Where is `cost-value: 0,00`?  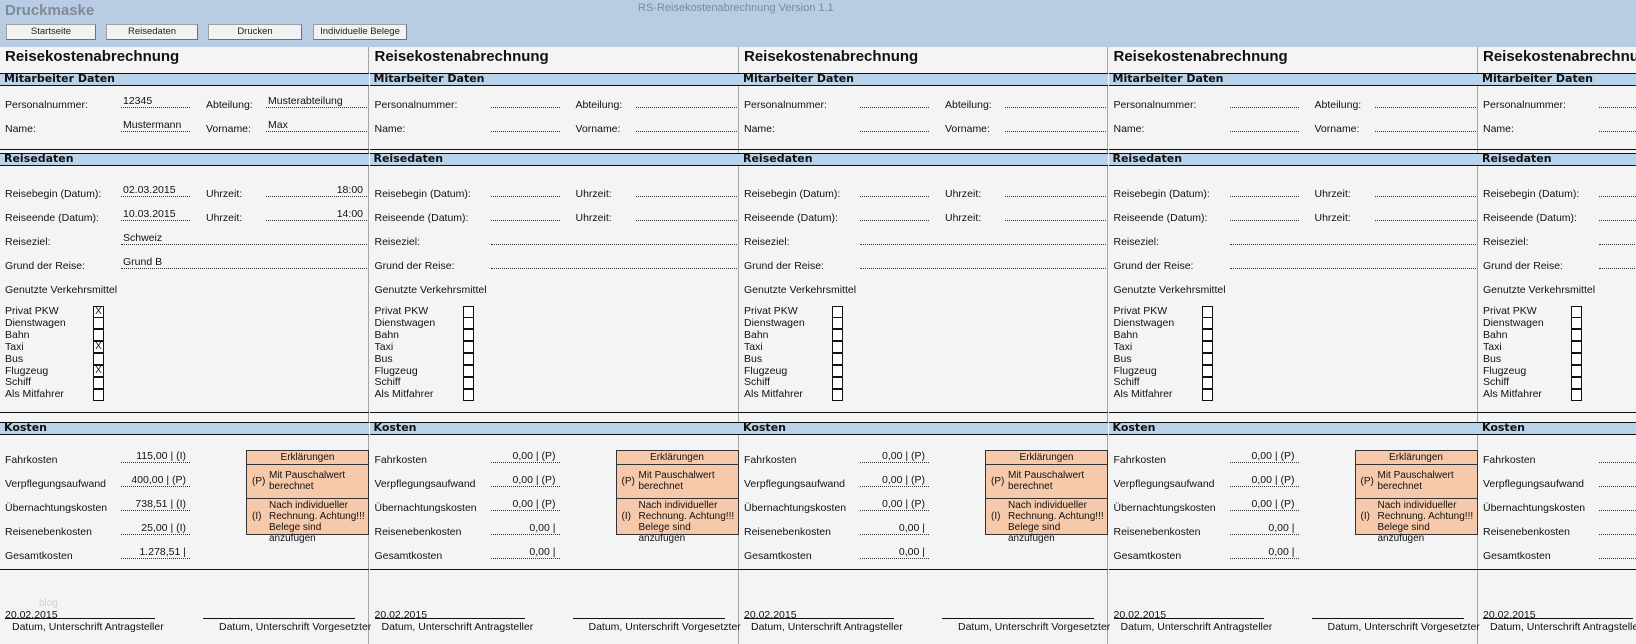
cost-value: 0,00 is located at coordinates (1617, 528).